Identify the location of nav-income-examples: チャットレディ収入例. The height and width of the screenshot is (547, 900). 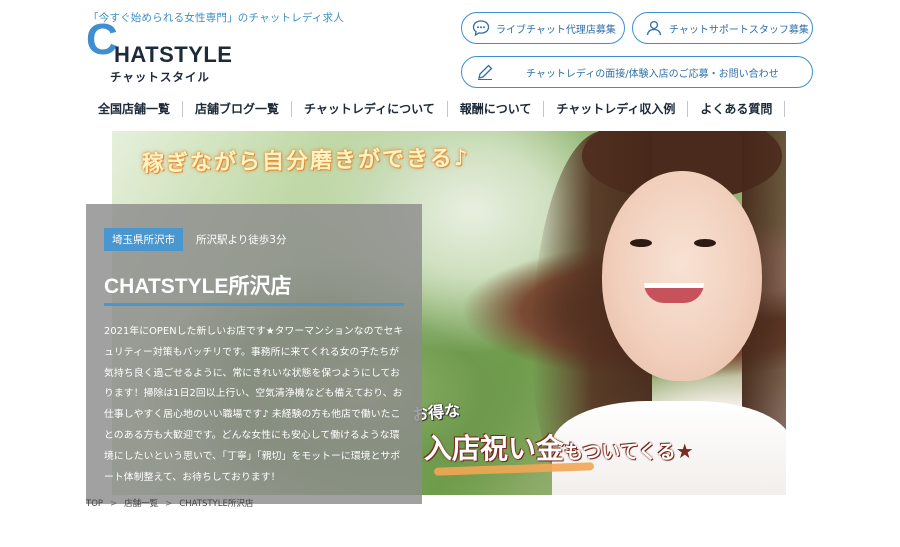
(616, 109).